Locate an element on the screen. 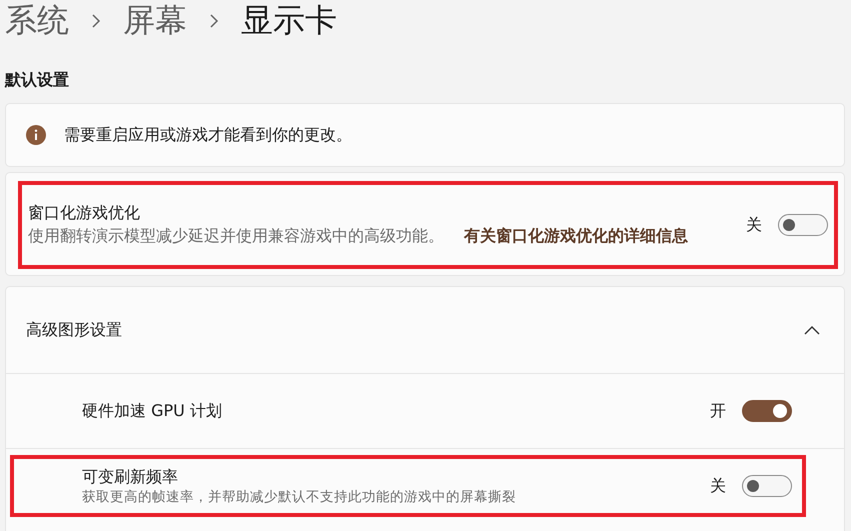 The width and height of the screenshot is (851, 531). group-title: 高级图形设置 is located at coordinates (74, 330).